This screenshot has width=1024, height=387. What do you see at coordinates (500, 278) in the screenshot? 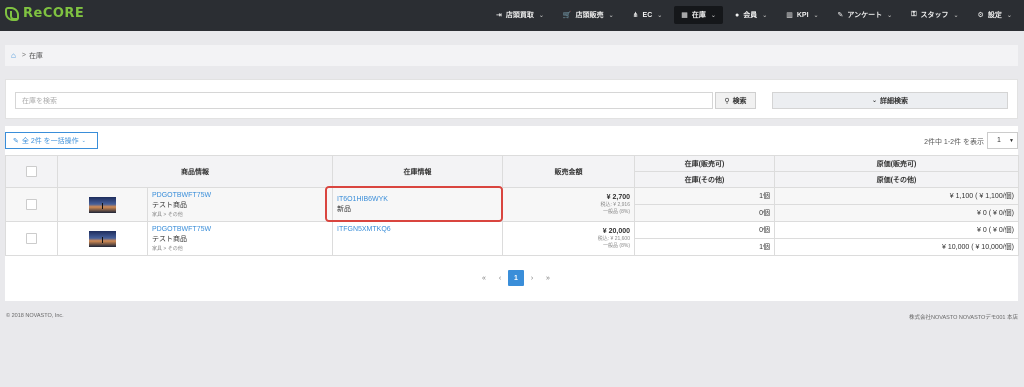
I see `page-prev: ‹` at bounding box center [500, 278].